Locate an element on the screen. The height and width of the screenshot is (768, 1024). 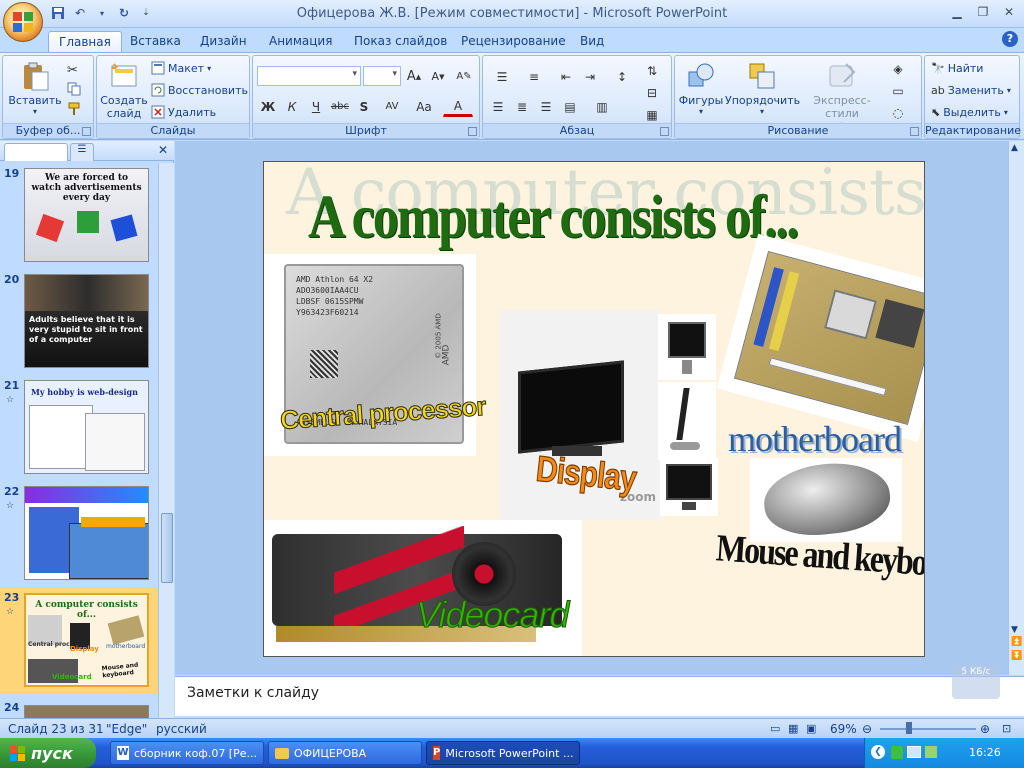
tab-view: Вид is located at coordinates (592, 41).